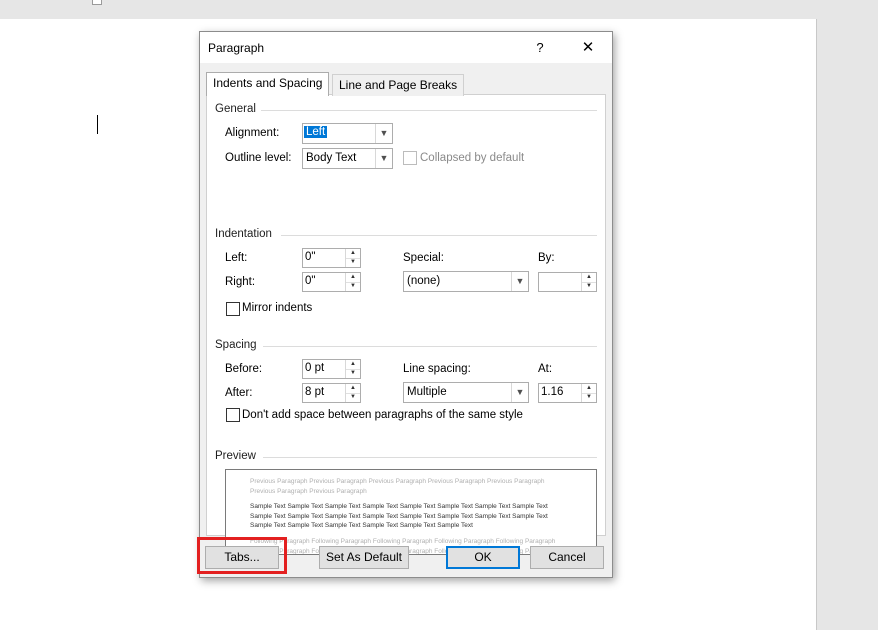 Image resolution: width=878 pixels, height=630 pixels. Describe the element at coordinates (560, 281) in the screenshot. I see `by-input` at that location.